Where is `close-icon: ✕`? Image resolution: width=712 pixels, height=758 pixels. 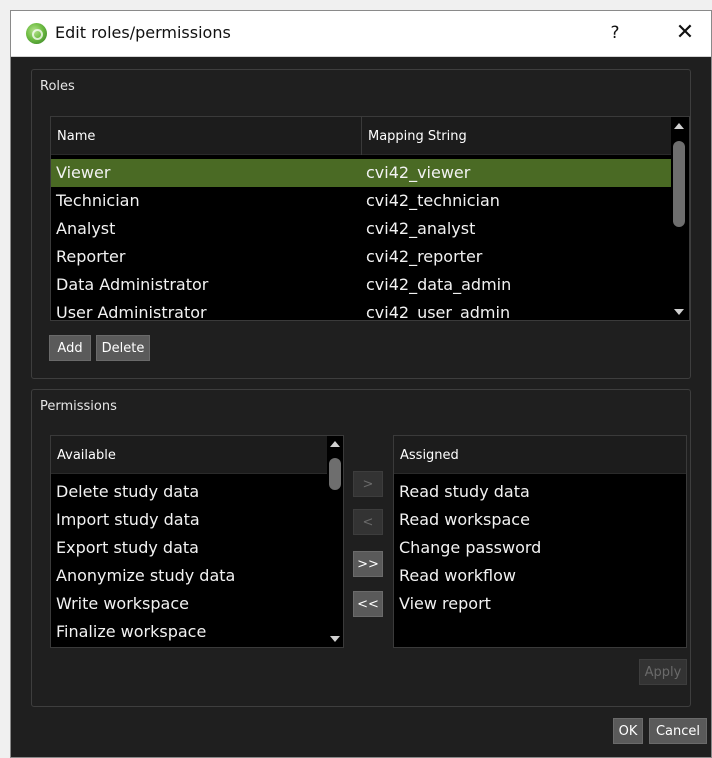
close-icon: ✕ is located at coordinates (685, 33).